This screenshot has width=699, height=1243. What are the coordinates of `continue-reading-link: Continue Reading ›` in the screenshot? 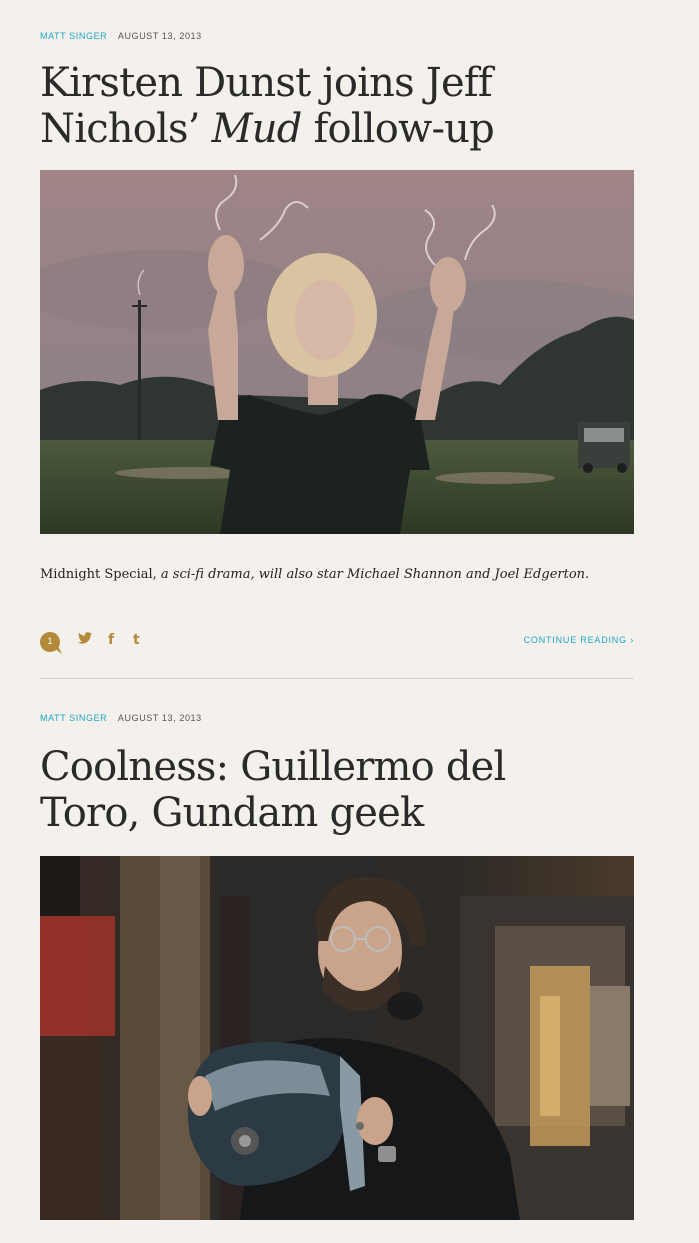 It's located at (579, 640).